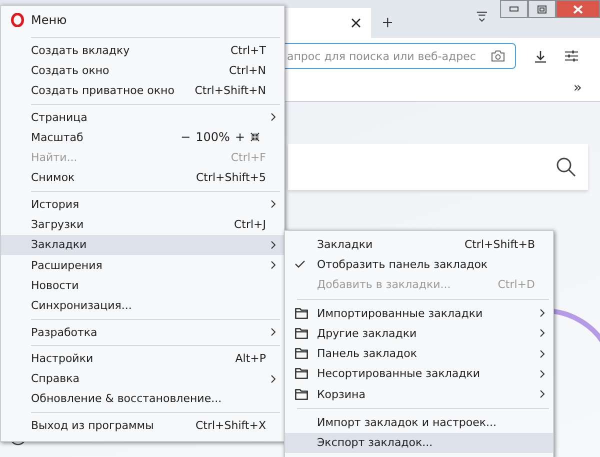 This screenshot has height=457, width=600. Describe the element at coordinates (213, 137) in the screenshot. I see `zoom-level: 100%` at that location.